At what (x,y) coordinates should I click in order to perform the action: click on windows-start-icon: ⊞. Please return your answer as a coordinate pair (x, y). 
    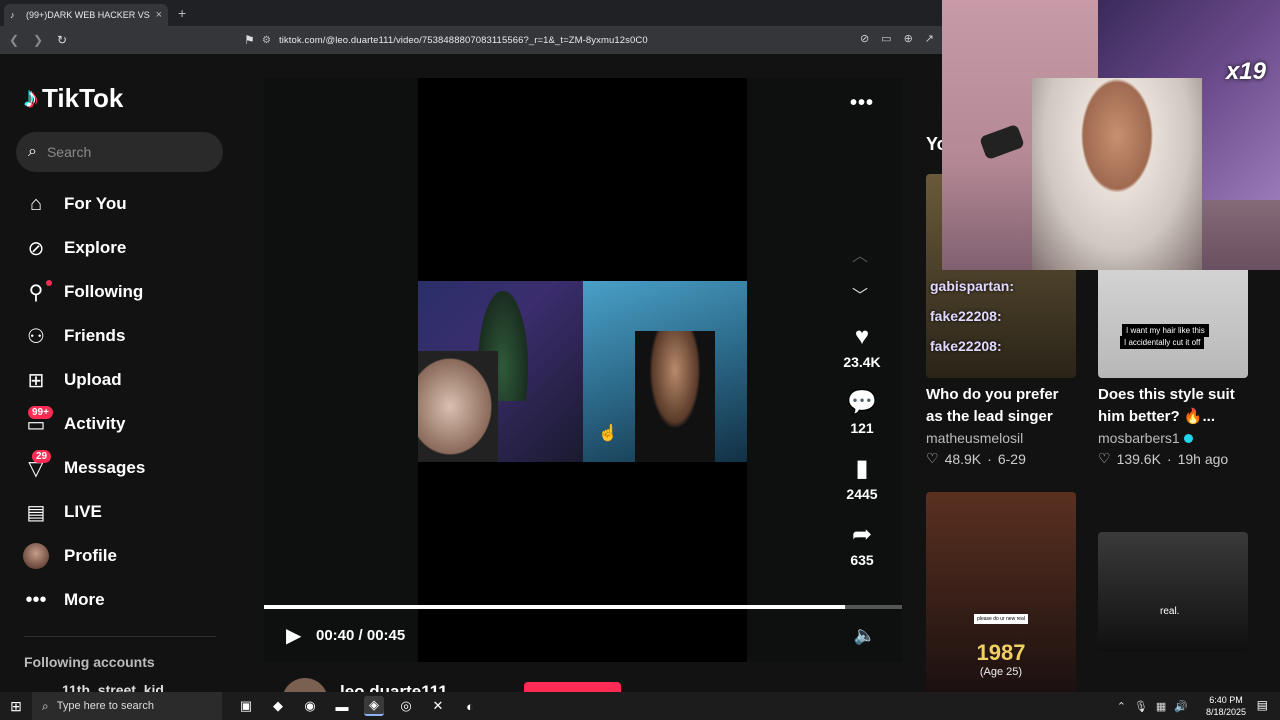
    Looking at the image, I should click on (16, 706).